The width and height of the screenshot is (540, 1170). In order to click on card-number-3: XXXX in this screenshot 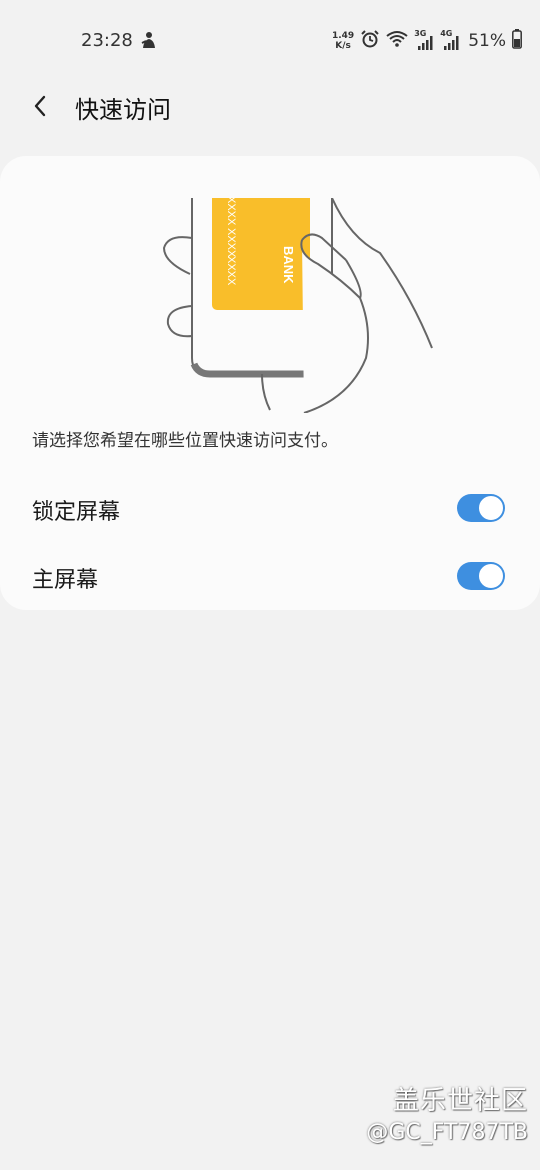, I will do `click(231, 212)`.